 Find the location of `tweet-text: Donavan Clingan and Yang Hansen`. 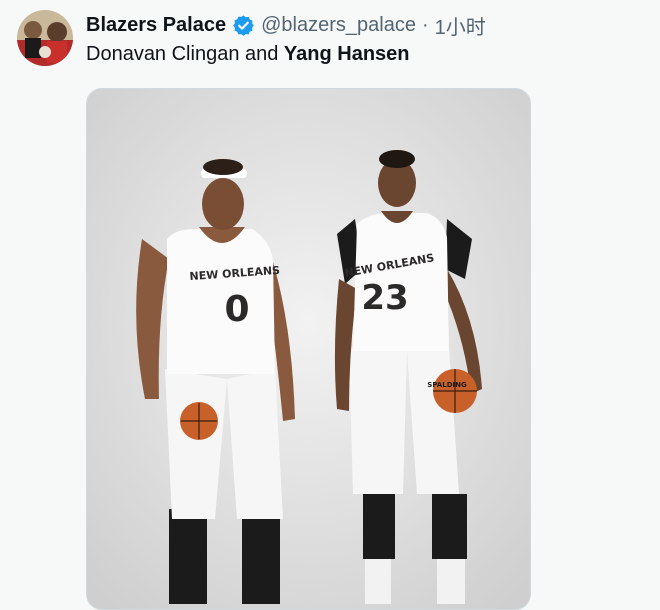

tweet-text: Donavan Clingan and Yang Hansen is located at coordinates (248, 54).